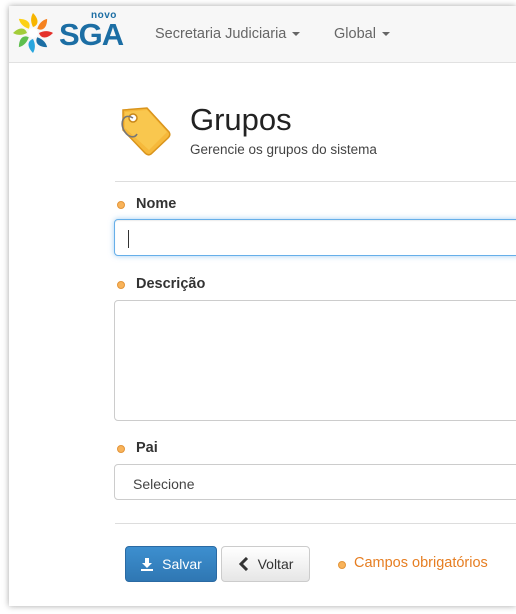 The width and height of the screenshot is (516, 614). Describe the element at coordinates (275, 564) in the screenshot. I see `back-label: Voltar` at that location.